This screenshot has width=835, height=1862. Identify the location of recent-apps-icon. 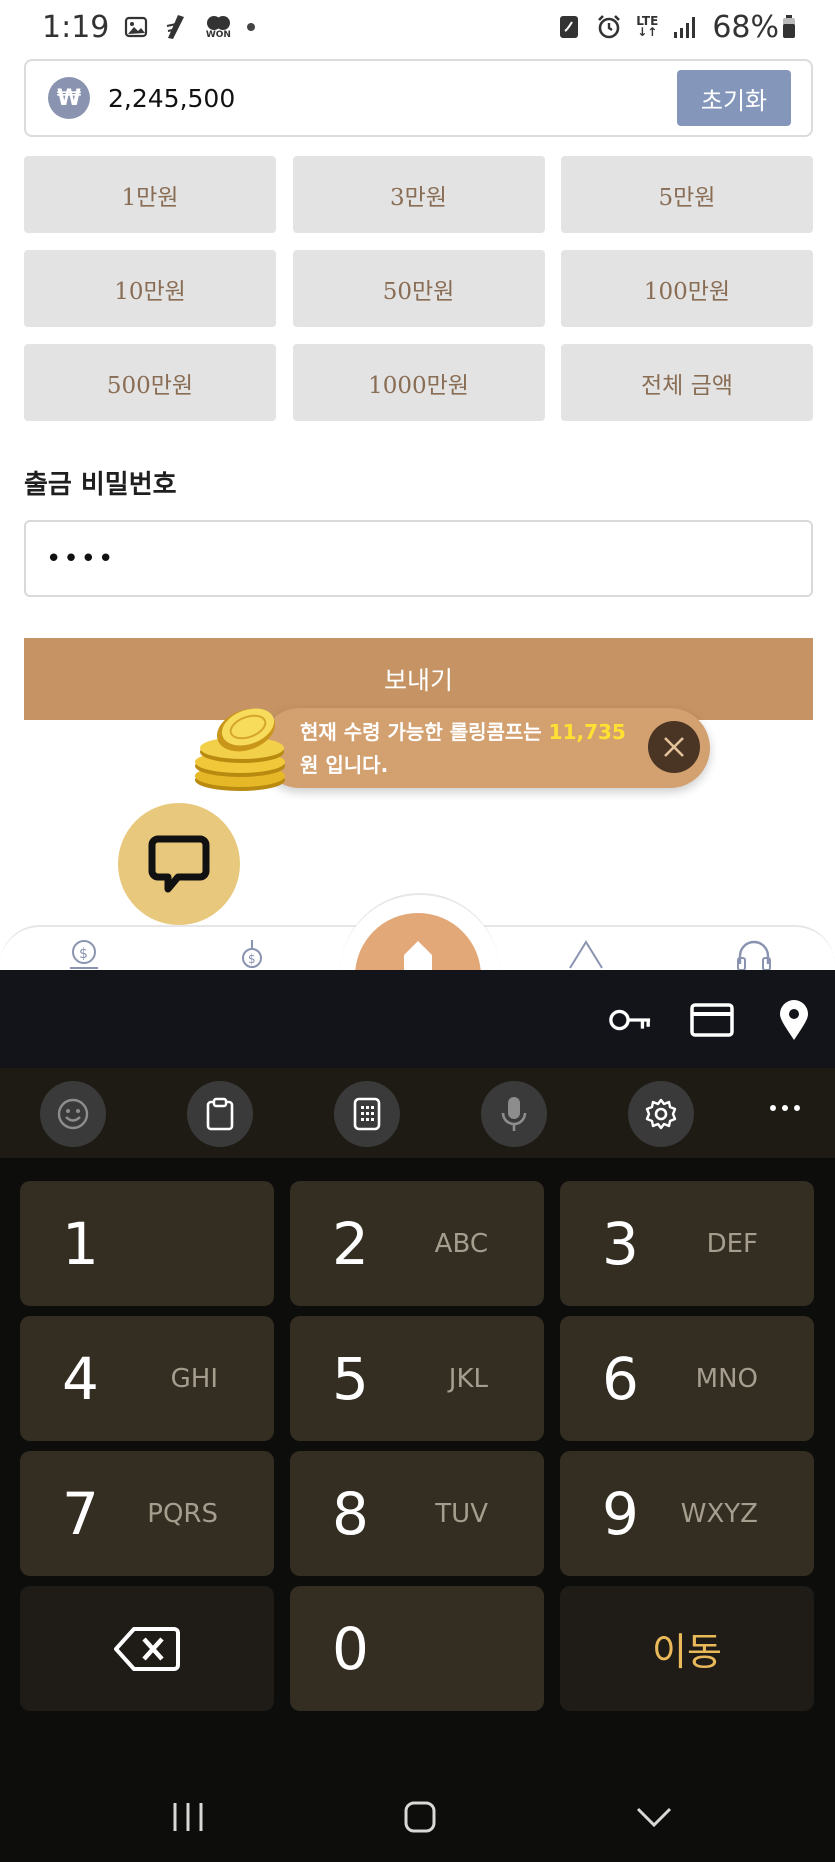
(188, 1817).